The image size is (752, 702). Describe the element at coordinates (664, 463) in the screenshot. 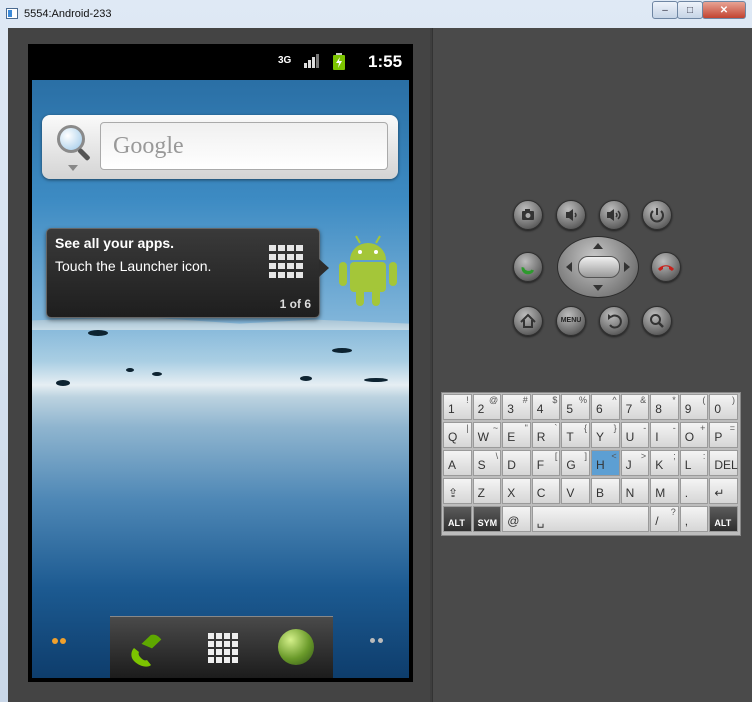

I see `key-k: K;` at that location.